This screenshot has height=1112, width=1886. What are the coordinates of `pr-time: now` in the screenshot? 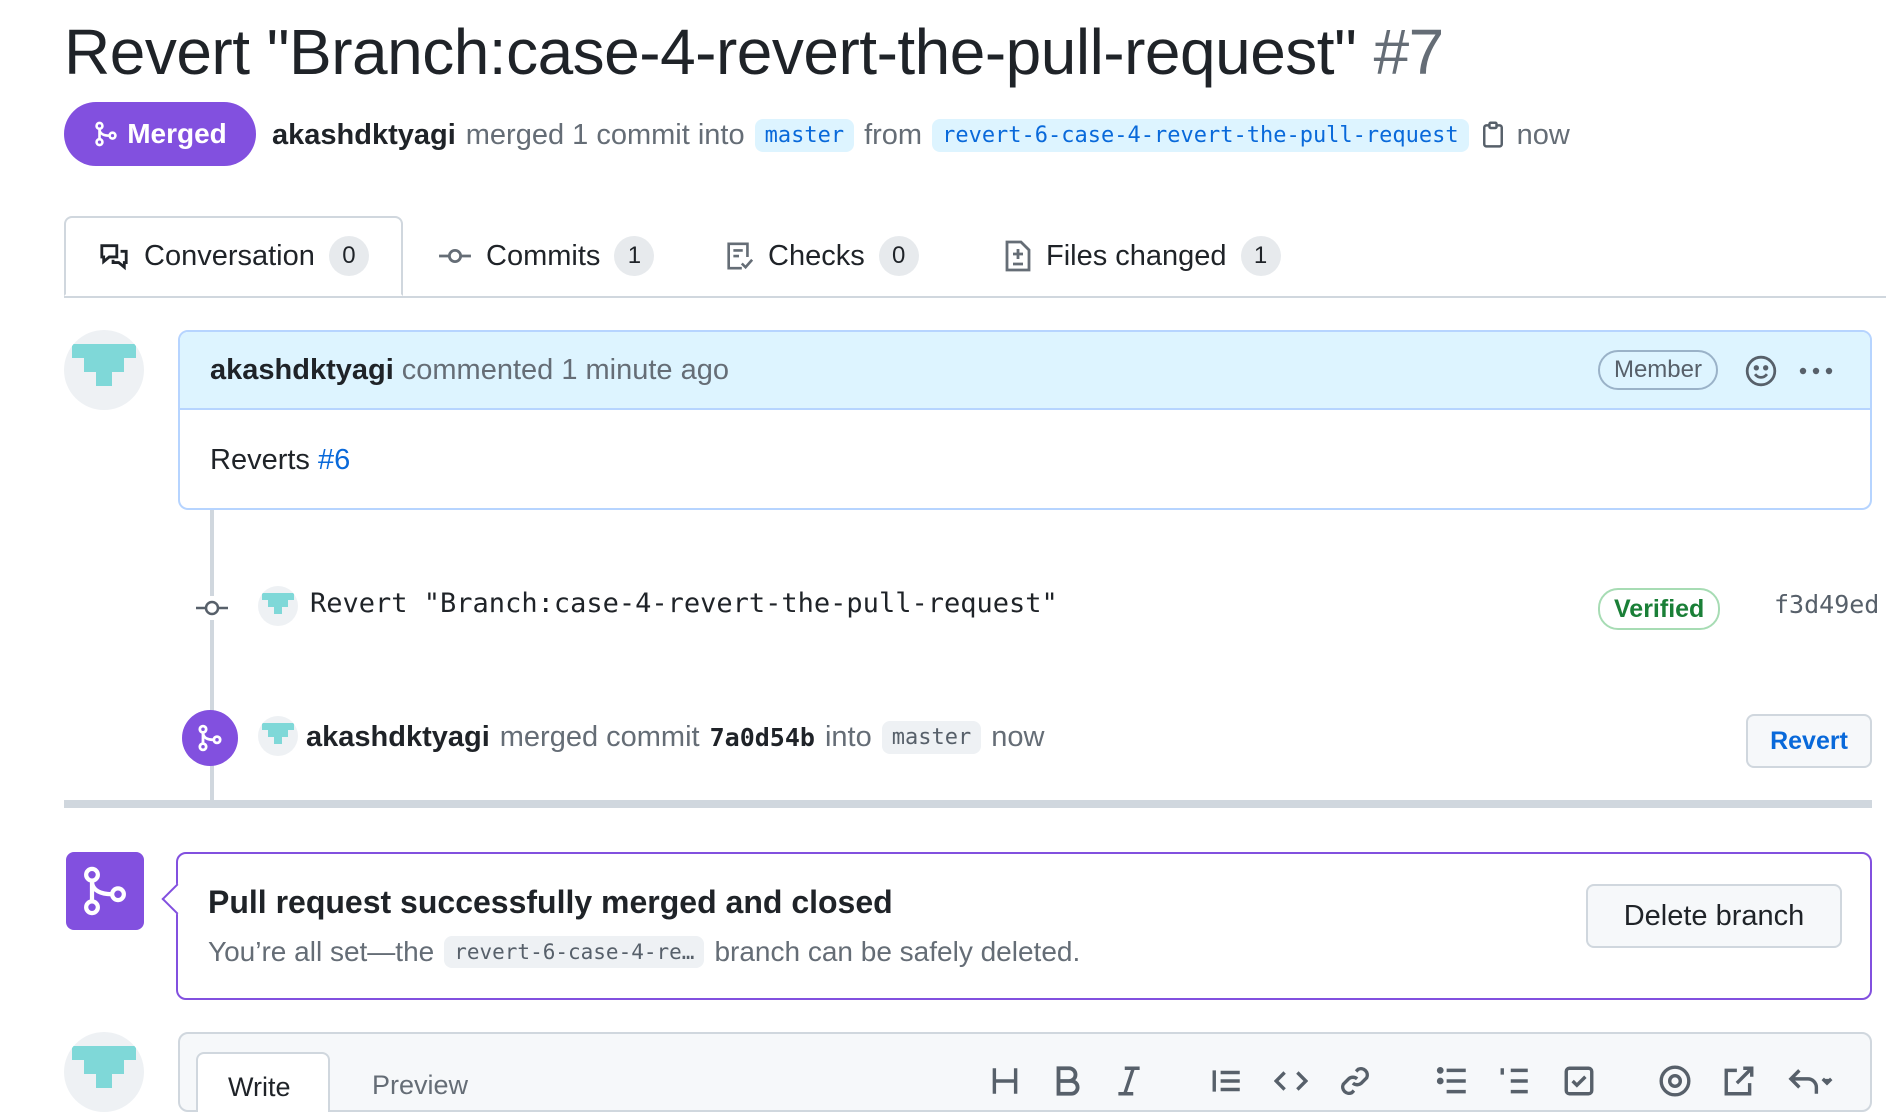 It's located at (1543, 134).